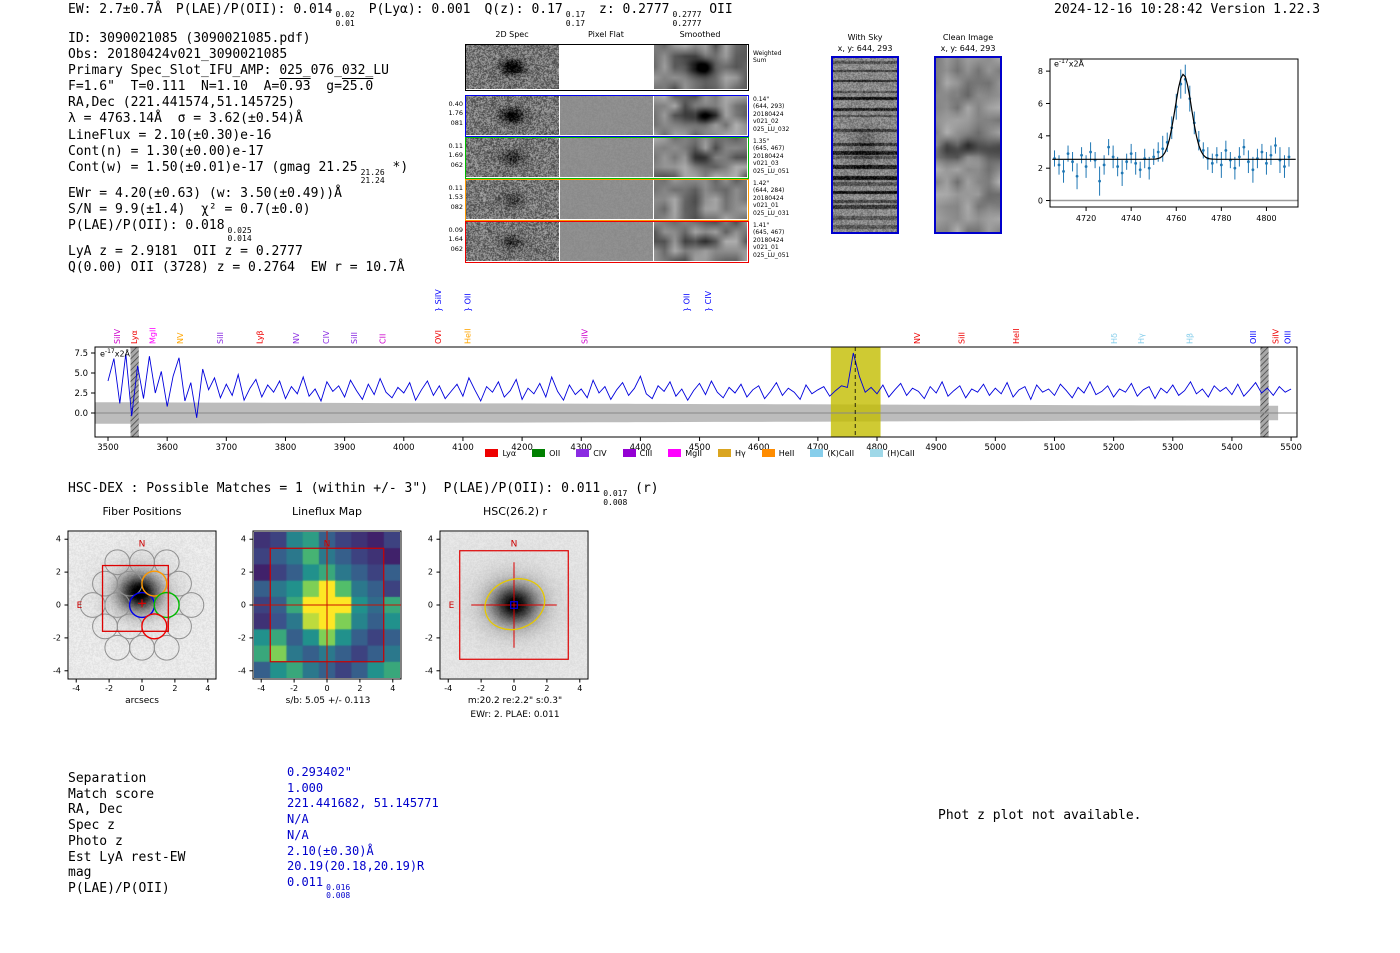  Describe the element at coordinates (606, 34) in the screenshot. I see `col-header-pixel-flat: Pixel Flat` at that location.